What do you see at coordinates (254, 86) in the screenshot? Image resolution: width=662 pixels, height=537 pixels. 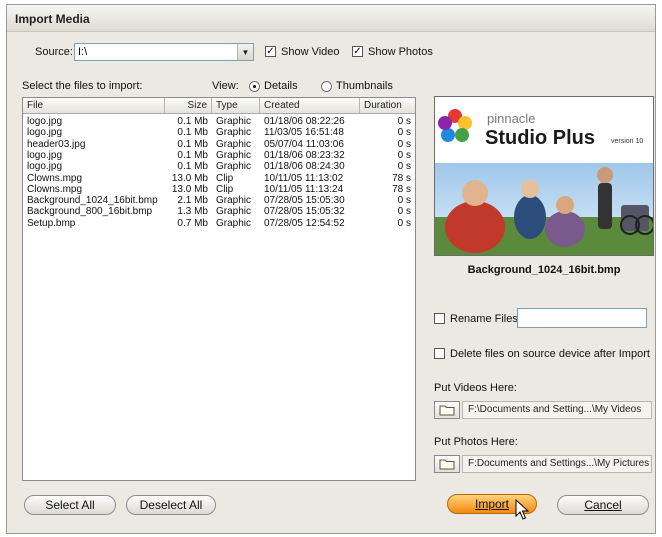 I see `view-details-radio` at bounding box center [254, 86].